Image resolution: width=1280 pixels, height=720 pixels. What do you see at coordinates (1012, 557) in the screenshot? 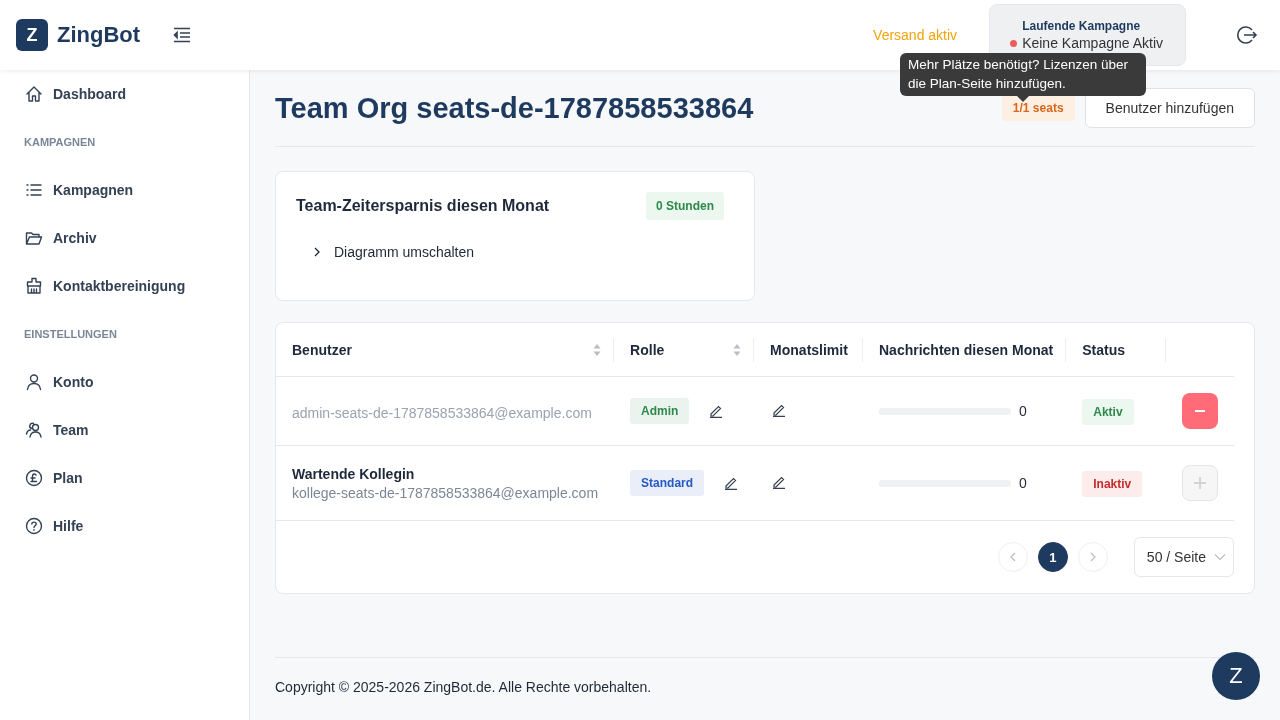
I see `chevron-left-icon` at bounding box center [1012, 557].